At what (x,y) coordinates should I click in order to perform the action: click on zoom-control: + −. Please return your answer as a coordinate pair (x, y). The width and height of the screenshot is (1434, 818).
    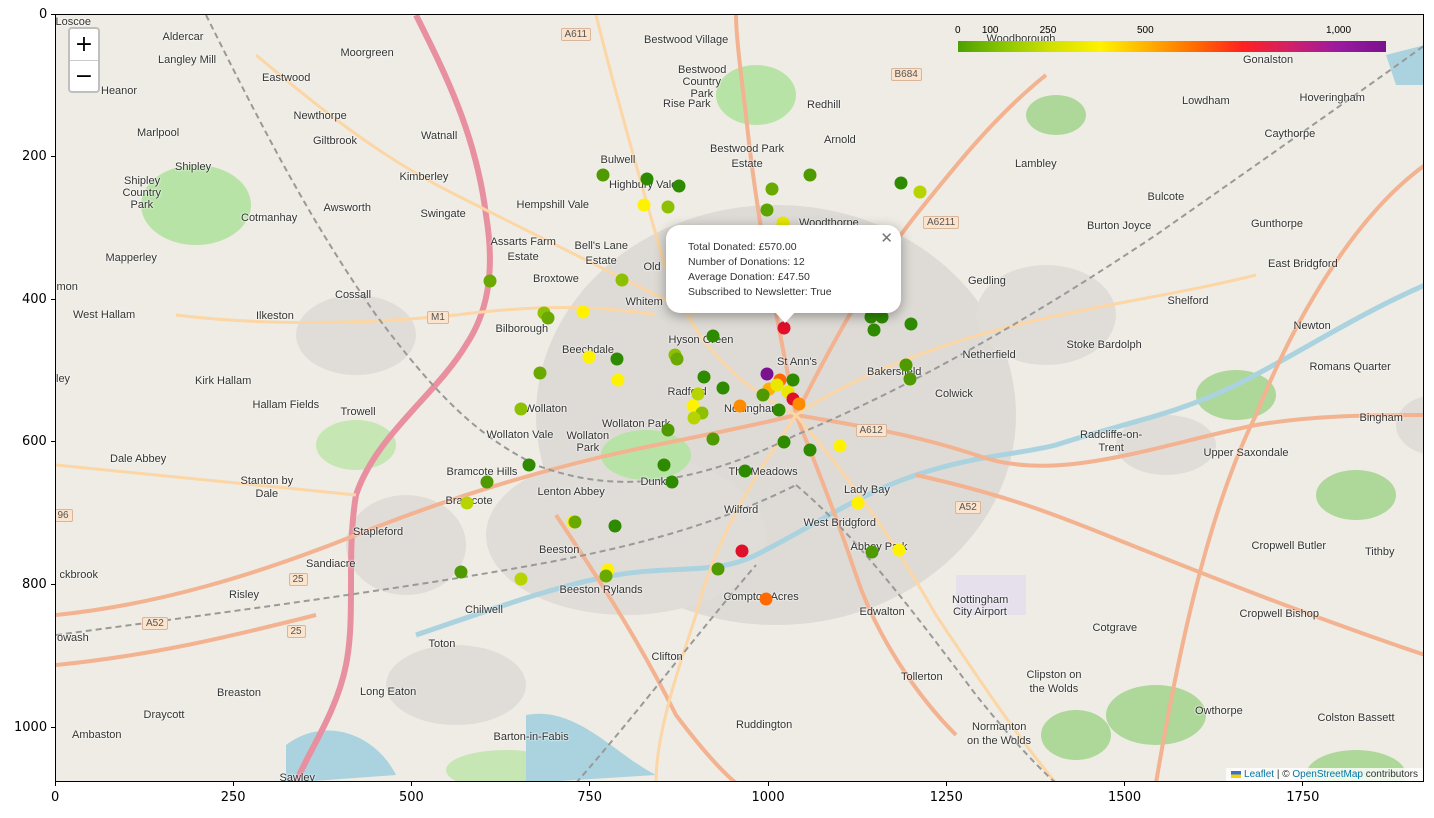
    Looking at the image, I should click on (84, 60).